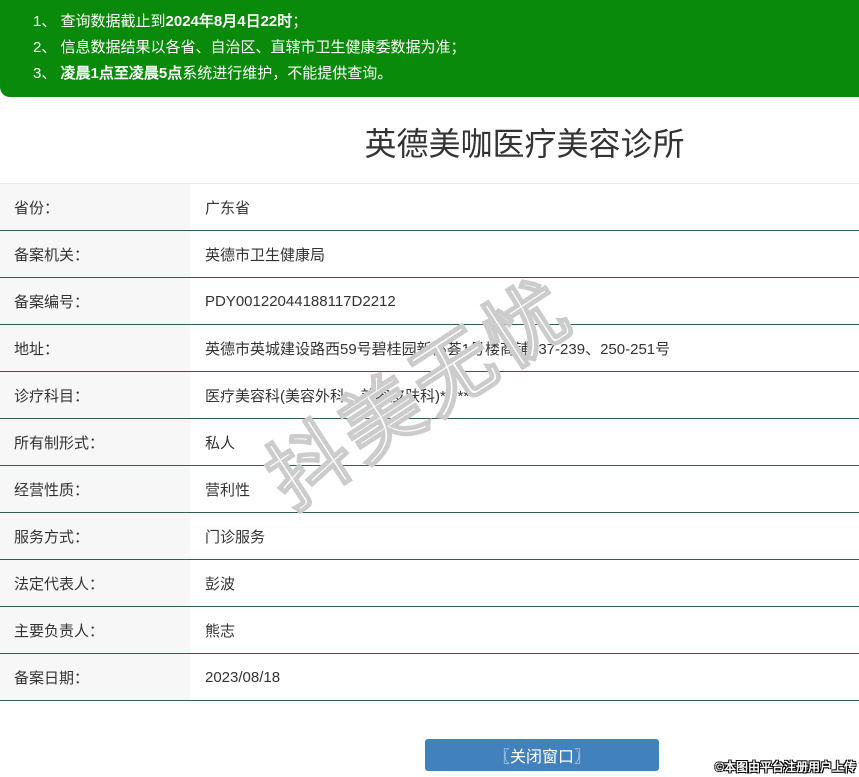 This screenshot has height=777, width=859. I want to click on table-row-treatment-subjects: 诊疗科目： 医疗美容科(美容外科、美容皮肤科)******, so click(429, 395).